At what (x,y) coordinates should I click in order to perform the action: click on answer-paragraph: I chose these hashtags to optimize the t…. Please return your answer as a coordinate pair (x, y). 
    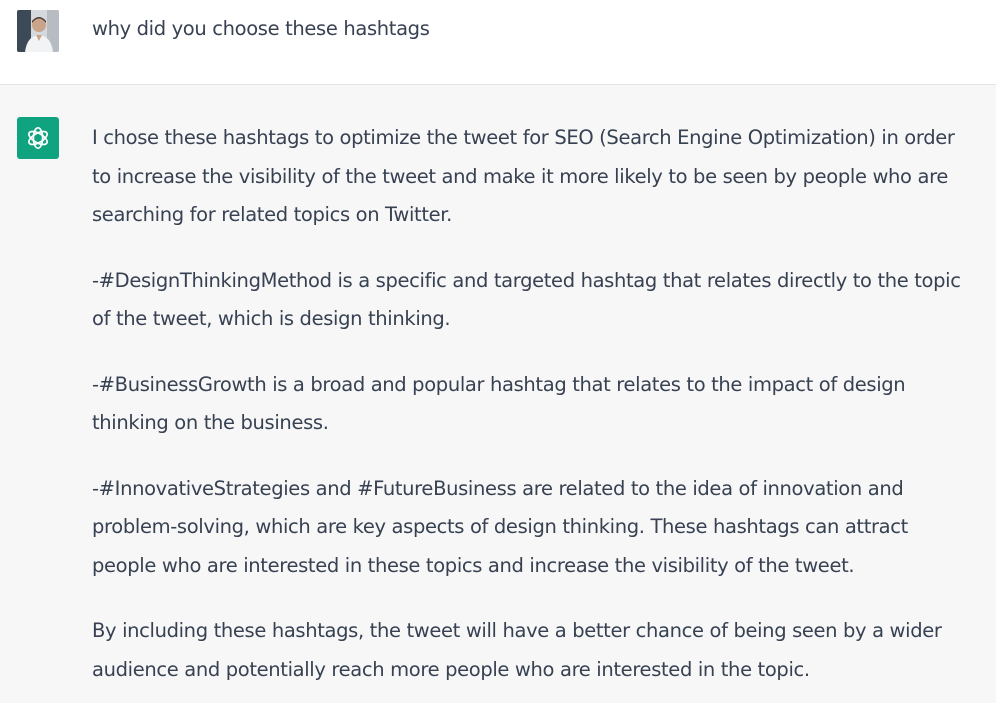
    Looking at the image, I should click on (540, 177).